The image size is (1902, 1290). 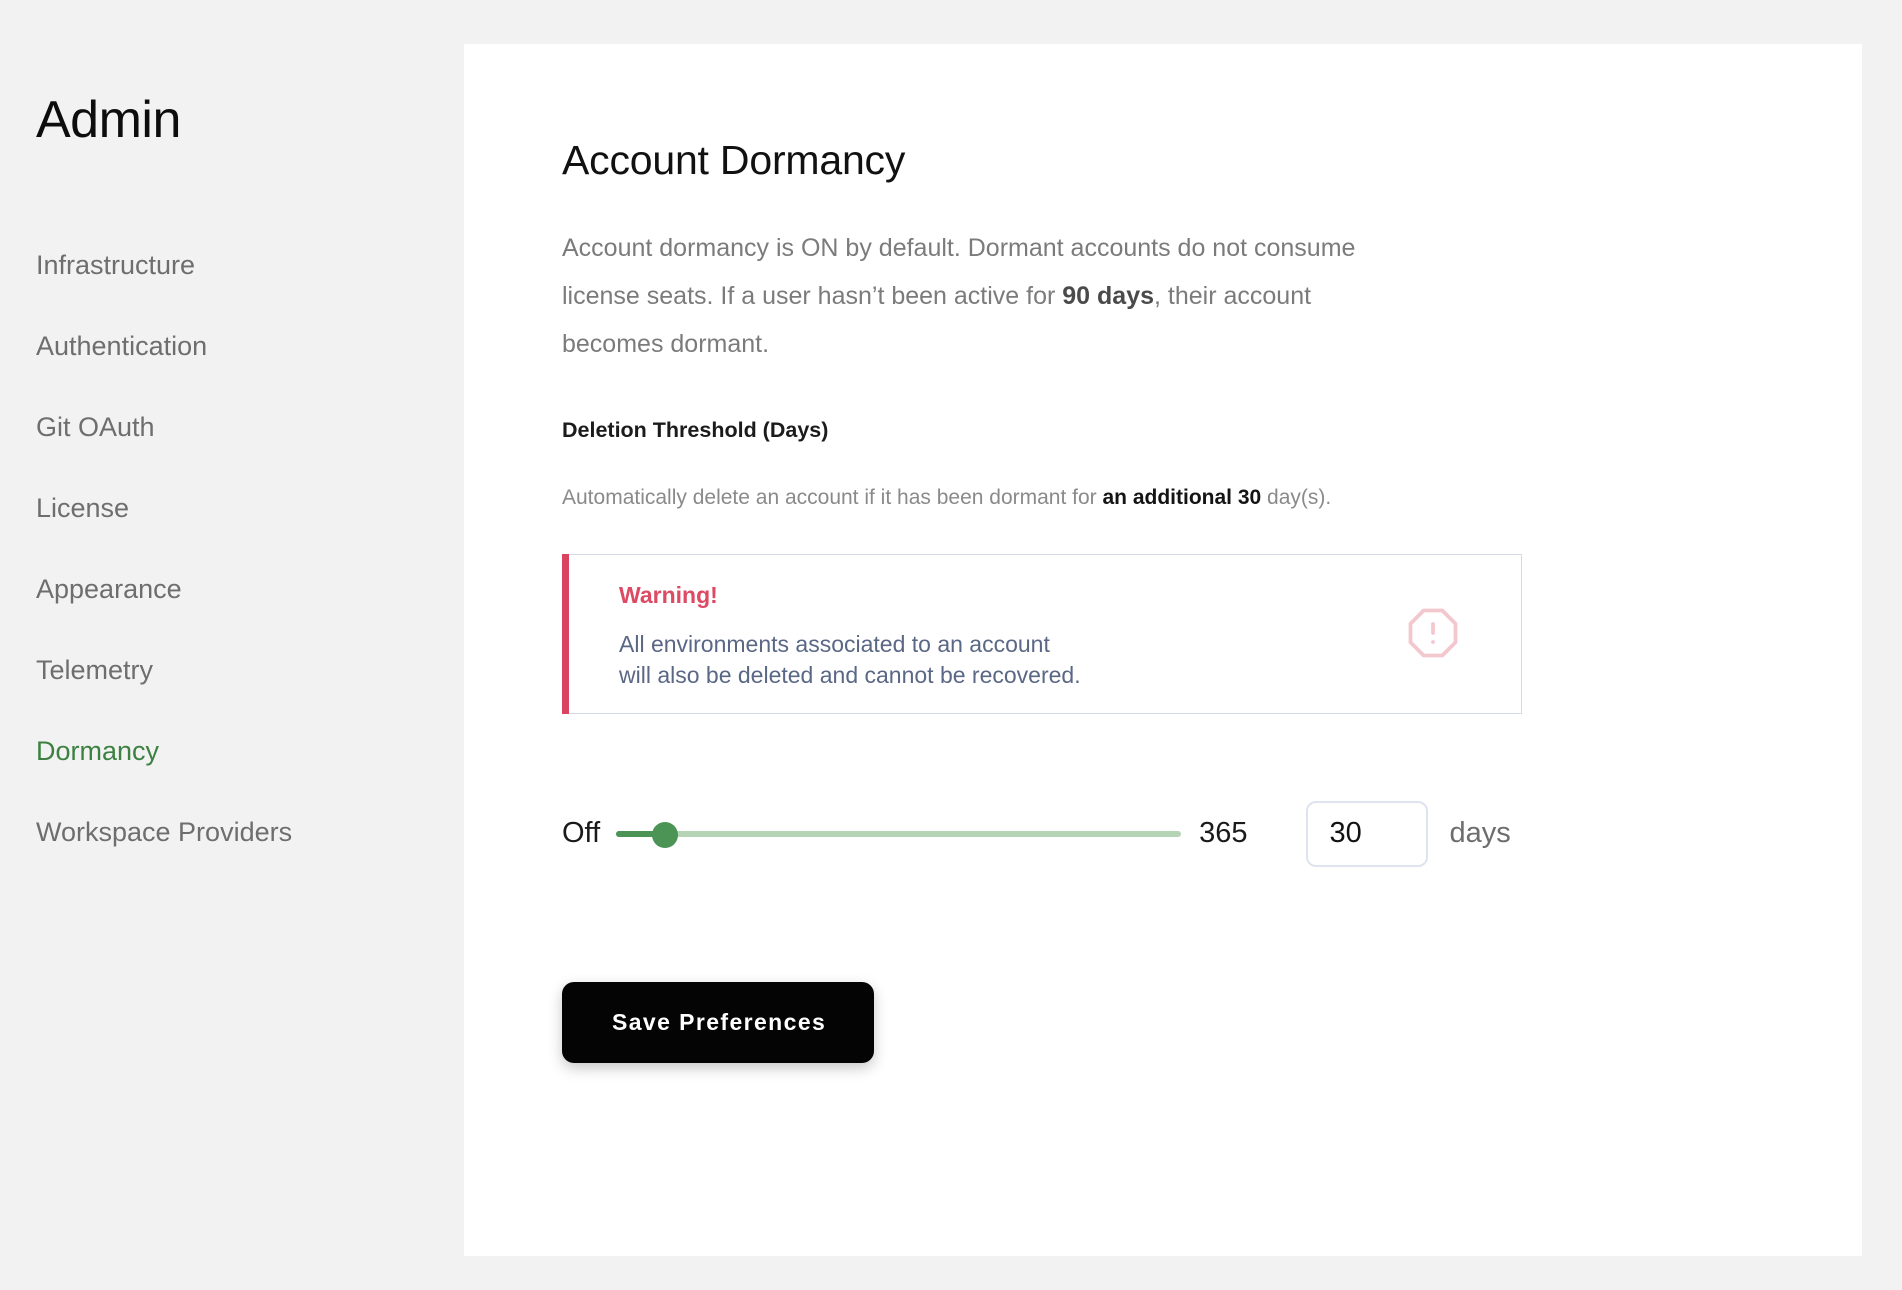 I want to click on intro-highlight-90-days: 90 days, so click(x=1108, y=296).